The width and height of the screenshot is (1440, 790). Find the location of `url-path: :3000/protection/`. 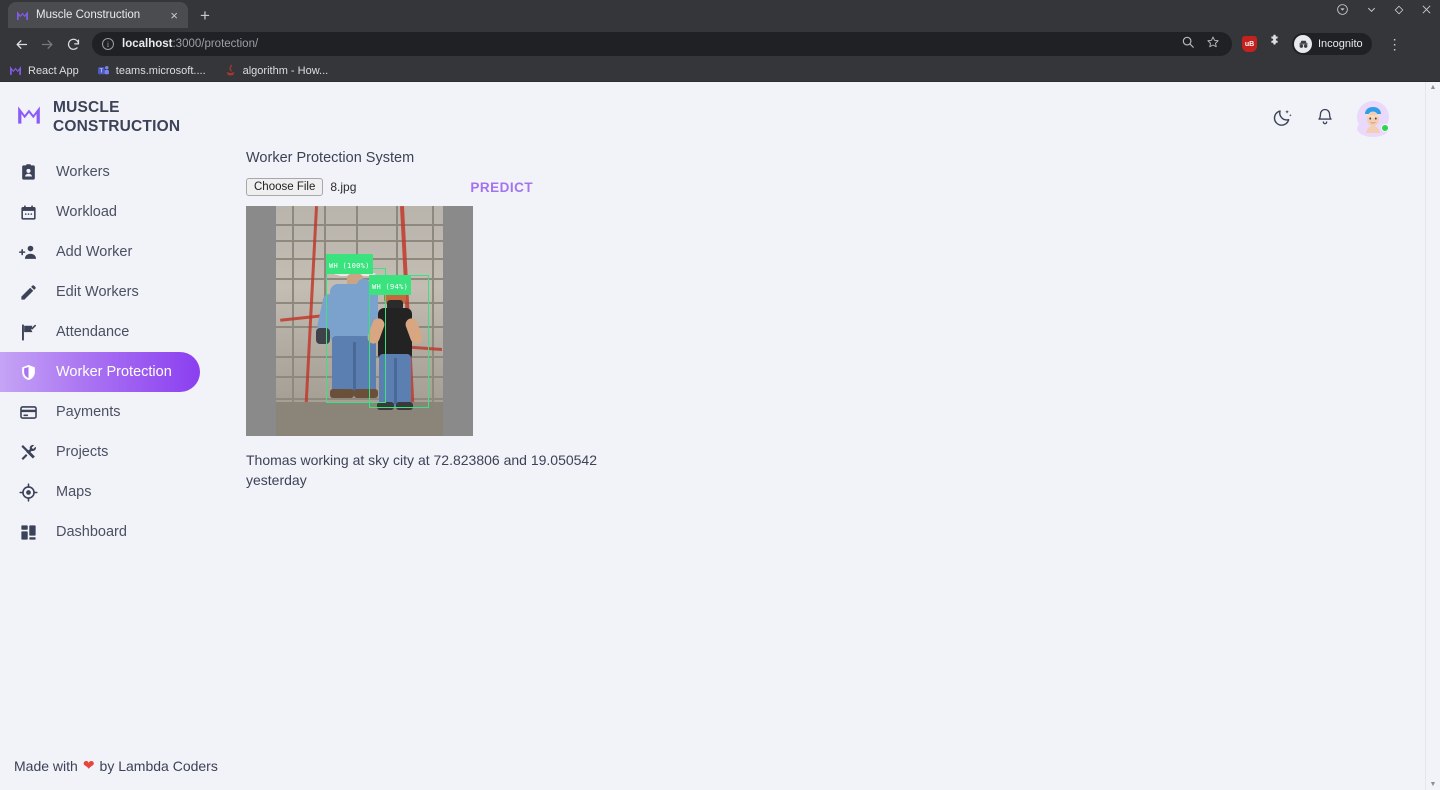

url-path: :3000/protection/ is located at coordinates (215, 44).